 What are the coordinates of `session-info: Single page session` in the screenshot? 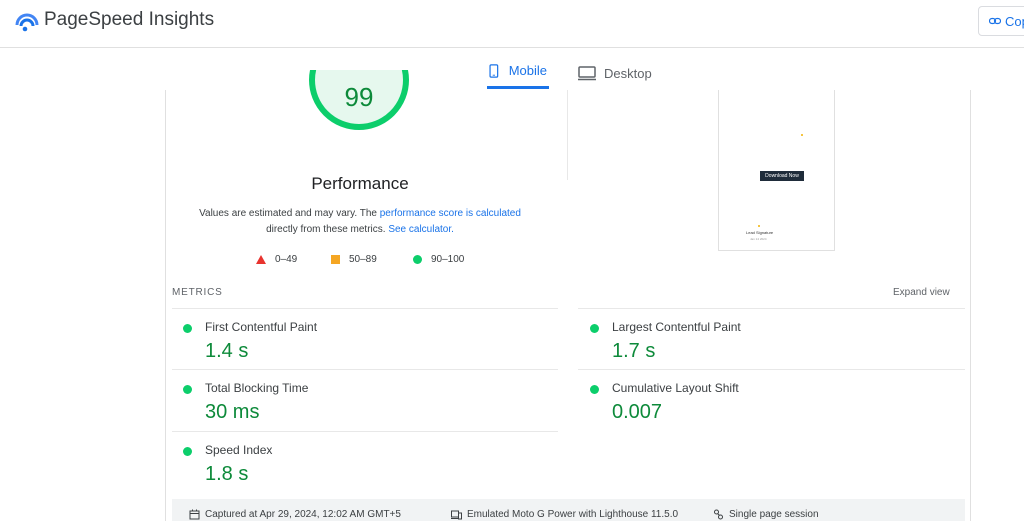 It's located at (766, 514).